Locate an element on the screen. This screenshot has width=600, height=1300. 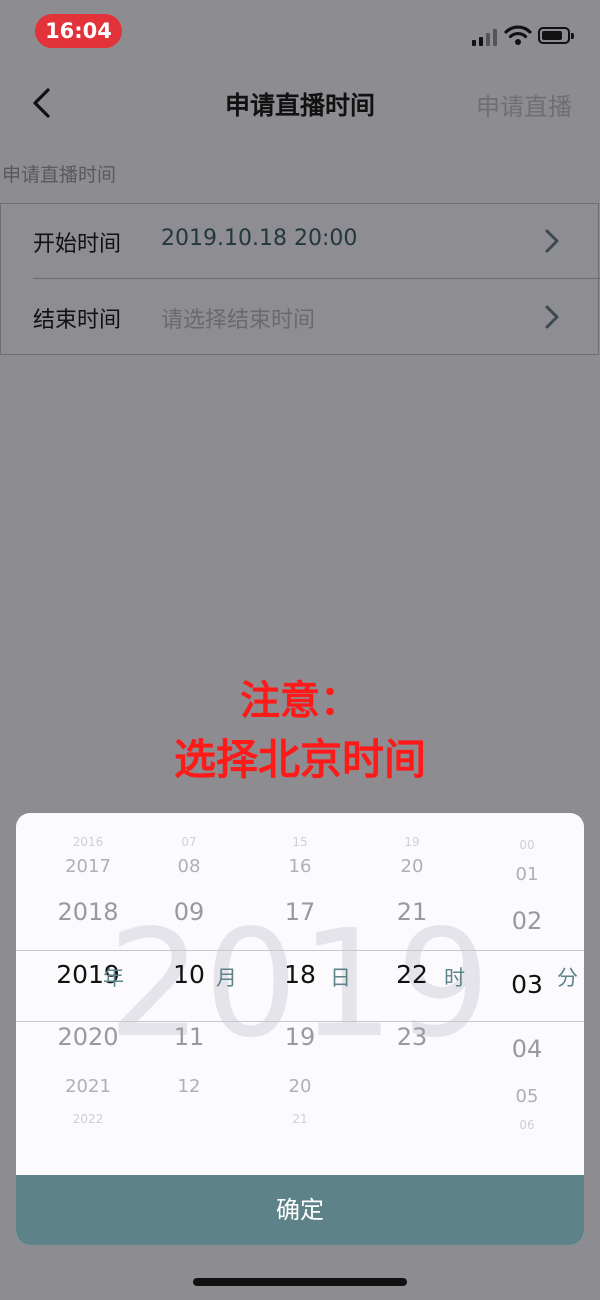
notice-heading: 注意： is located at coordinates (300, 701).